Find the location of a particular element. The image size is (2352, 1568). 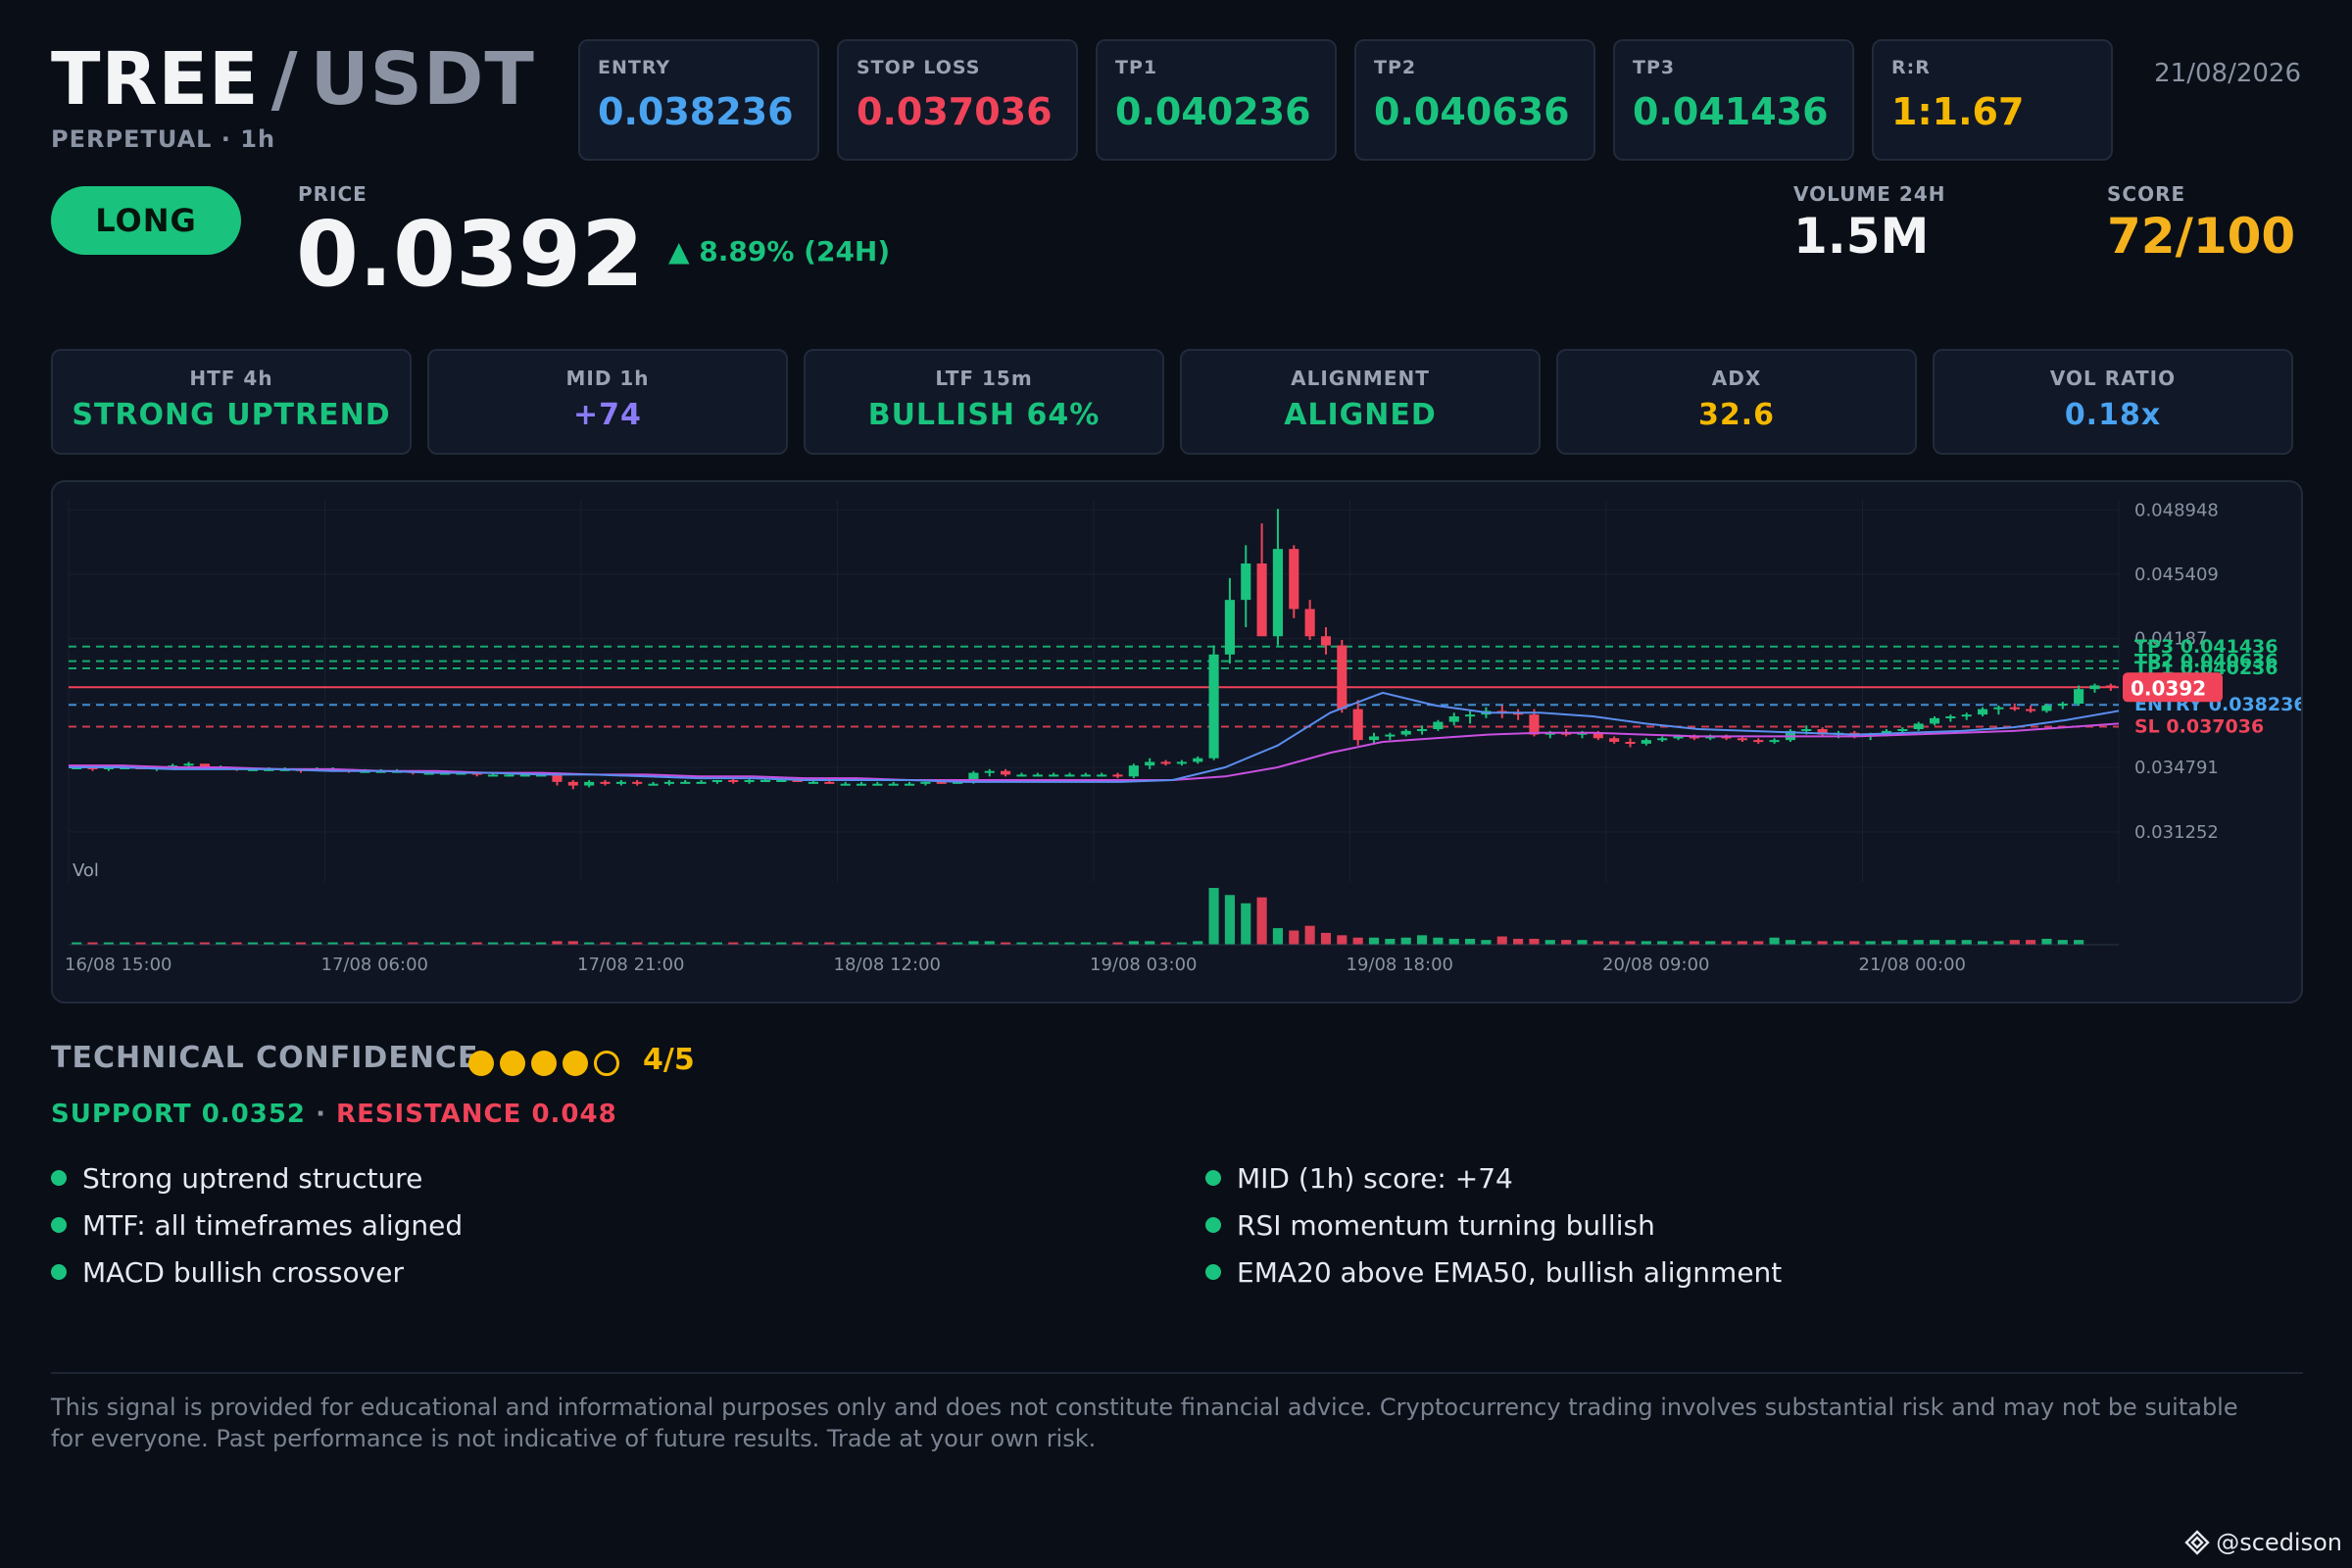

stat-label: R:R is located at coordinates (1911, 67).